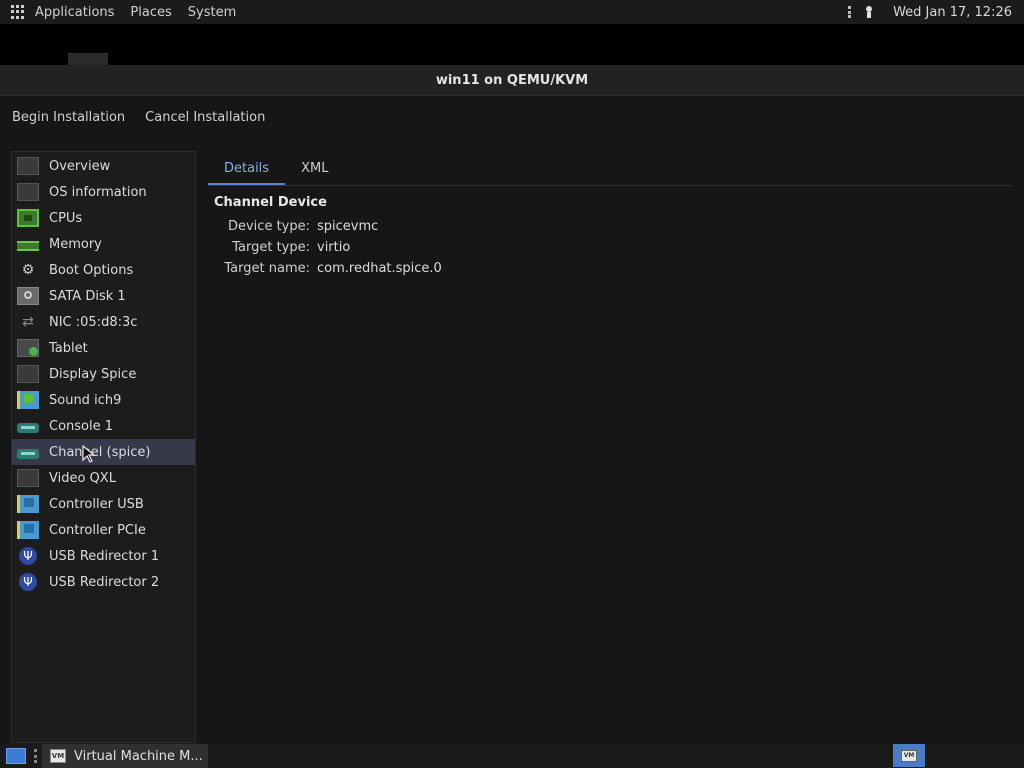  I want to click on sidebar-item-label: Overview, so click(80, 166).